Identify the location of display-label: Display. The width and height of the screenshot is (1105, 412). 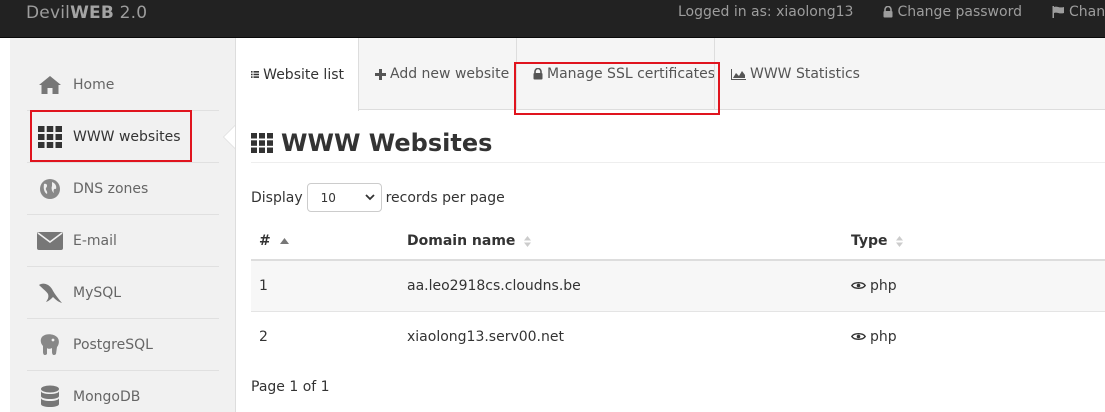
(277, 197).